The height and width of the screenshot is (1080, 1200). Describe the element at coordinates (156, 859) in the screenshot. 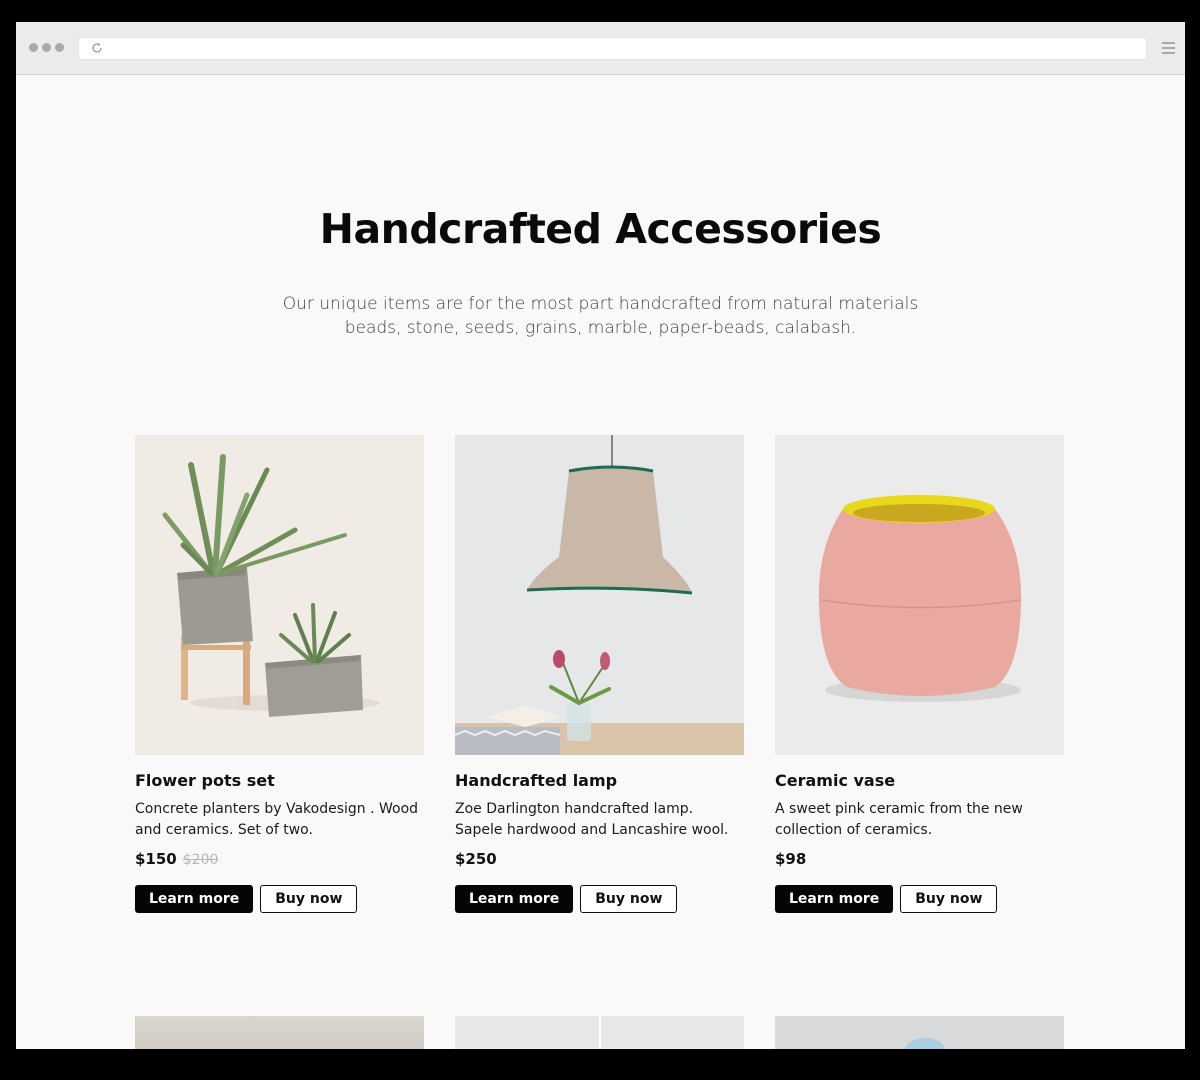

I see `product-price: $150` at that location.